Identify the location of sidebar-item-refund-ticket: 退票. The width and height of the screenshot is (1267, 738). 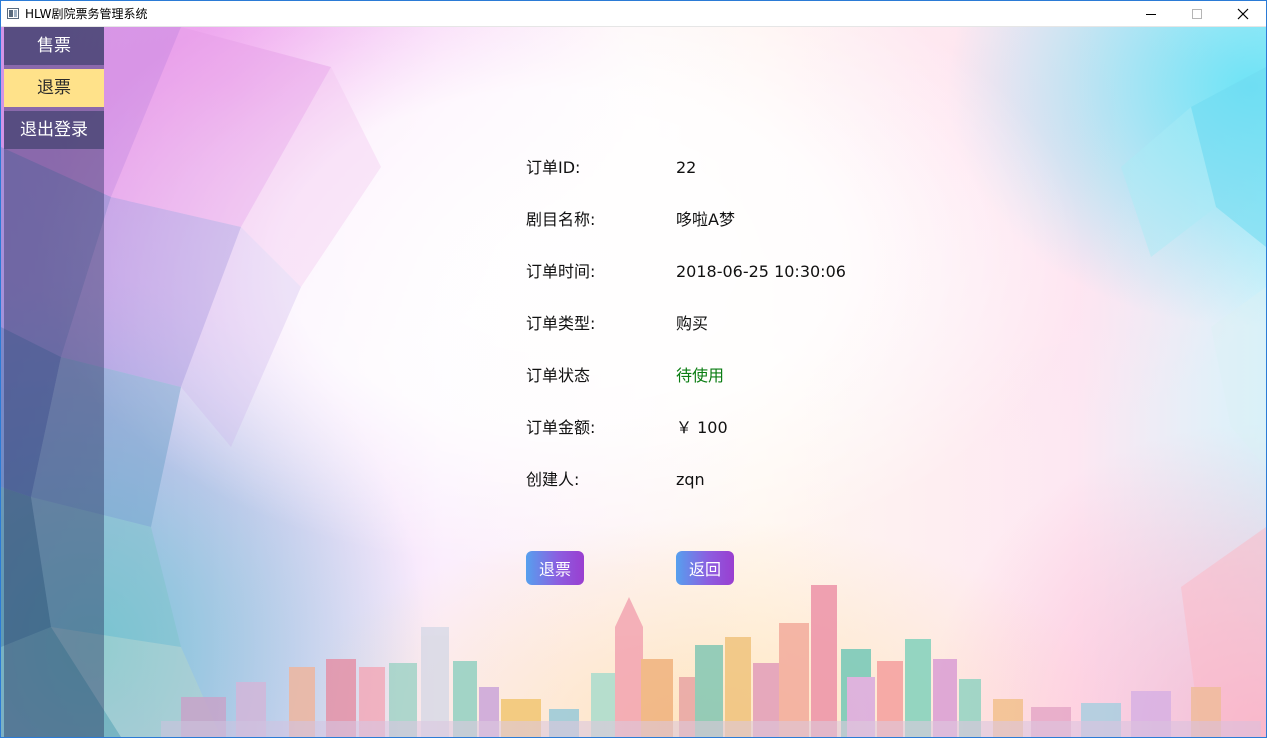
(54, 88).